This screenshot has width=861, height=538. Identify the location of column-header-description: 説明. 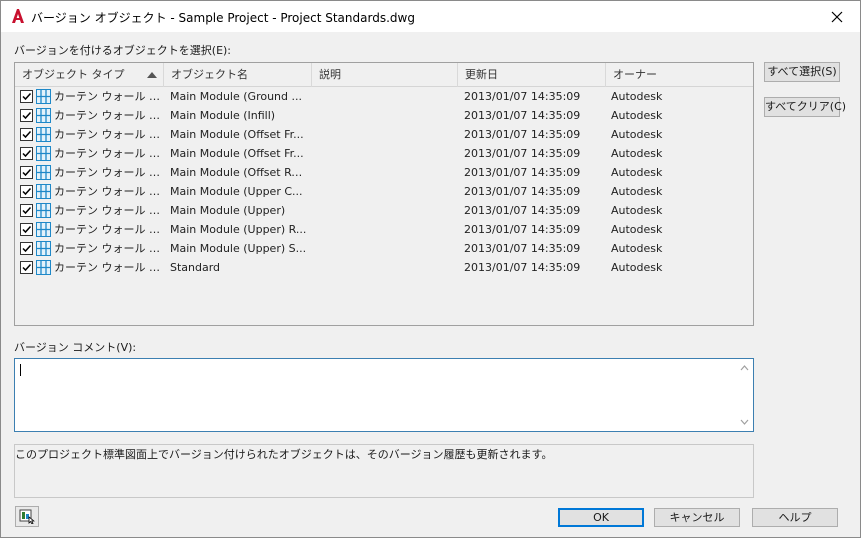
(385, 75).